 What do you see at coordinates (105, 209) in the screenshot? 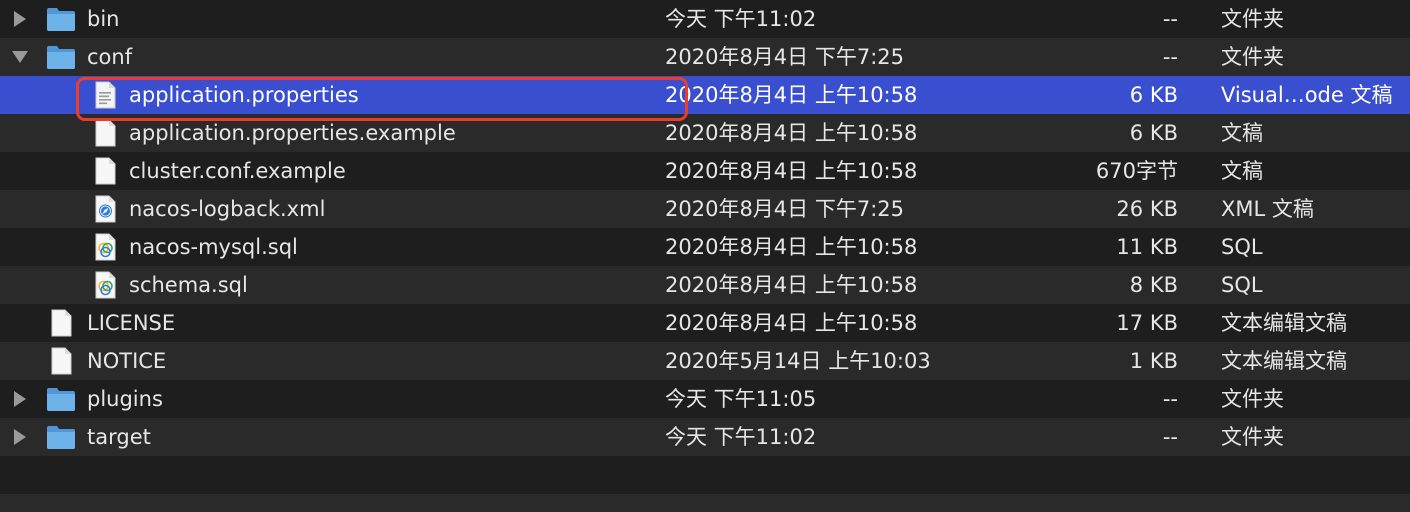
I see `xml-document-icon` at bounding box center [105, 209].